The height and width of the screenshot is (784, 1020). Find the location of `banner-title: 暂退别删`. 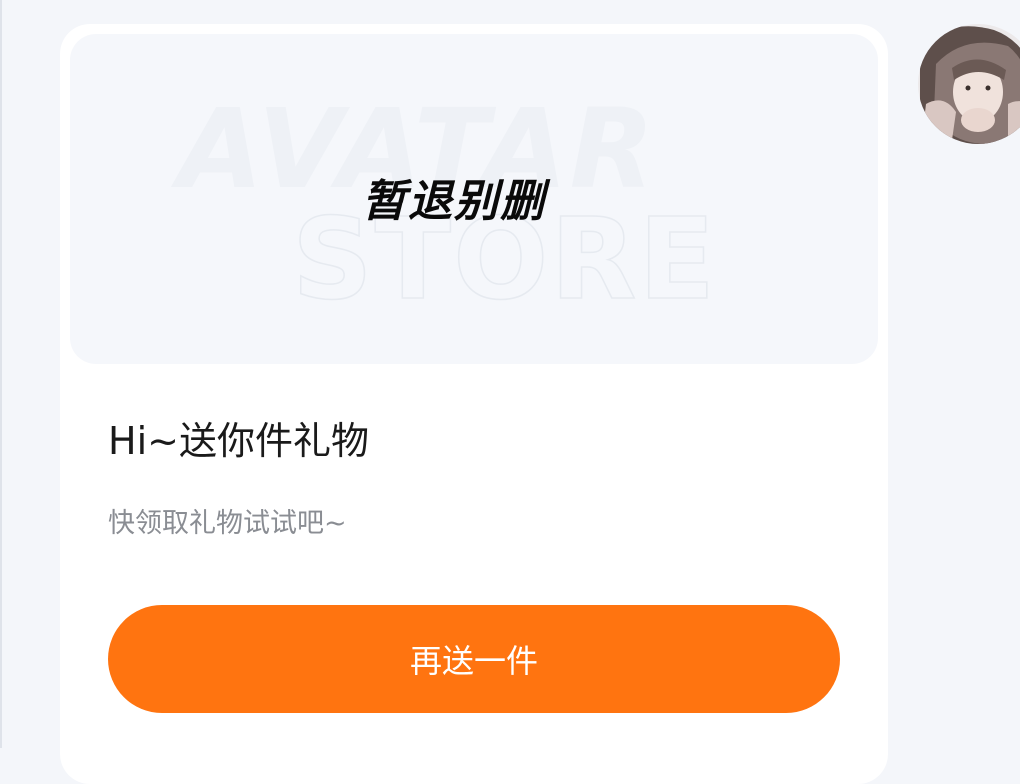

banner-title: 暂退别删 is located at coordinates (454, 201).